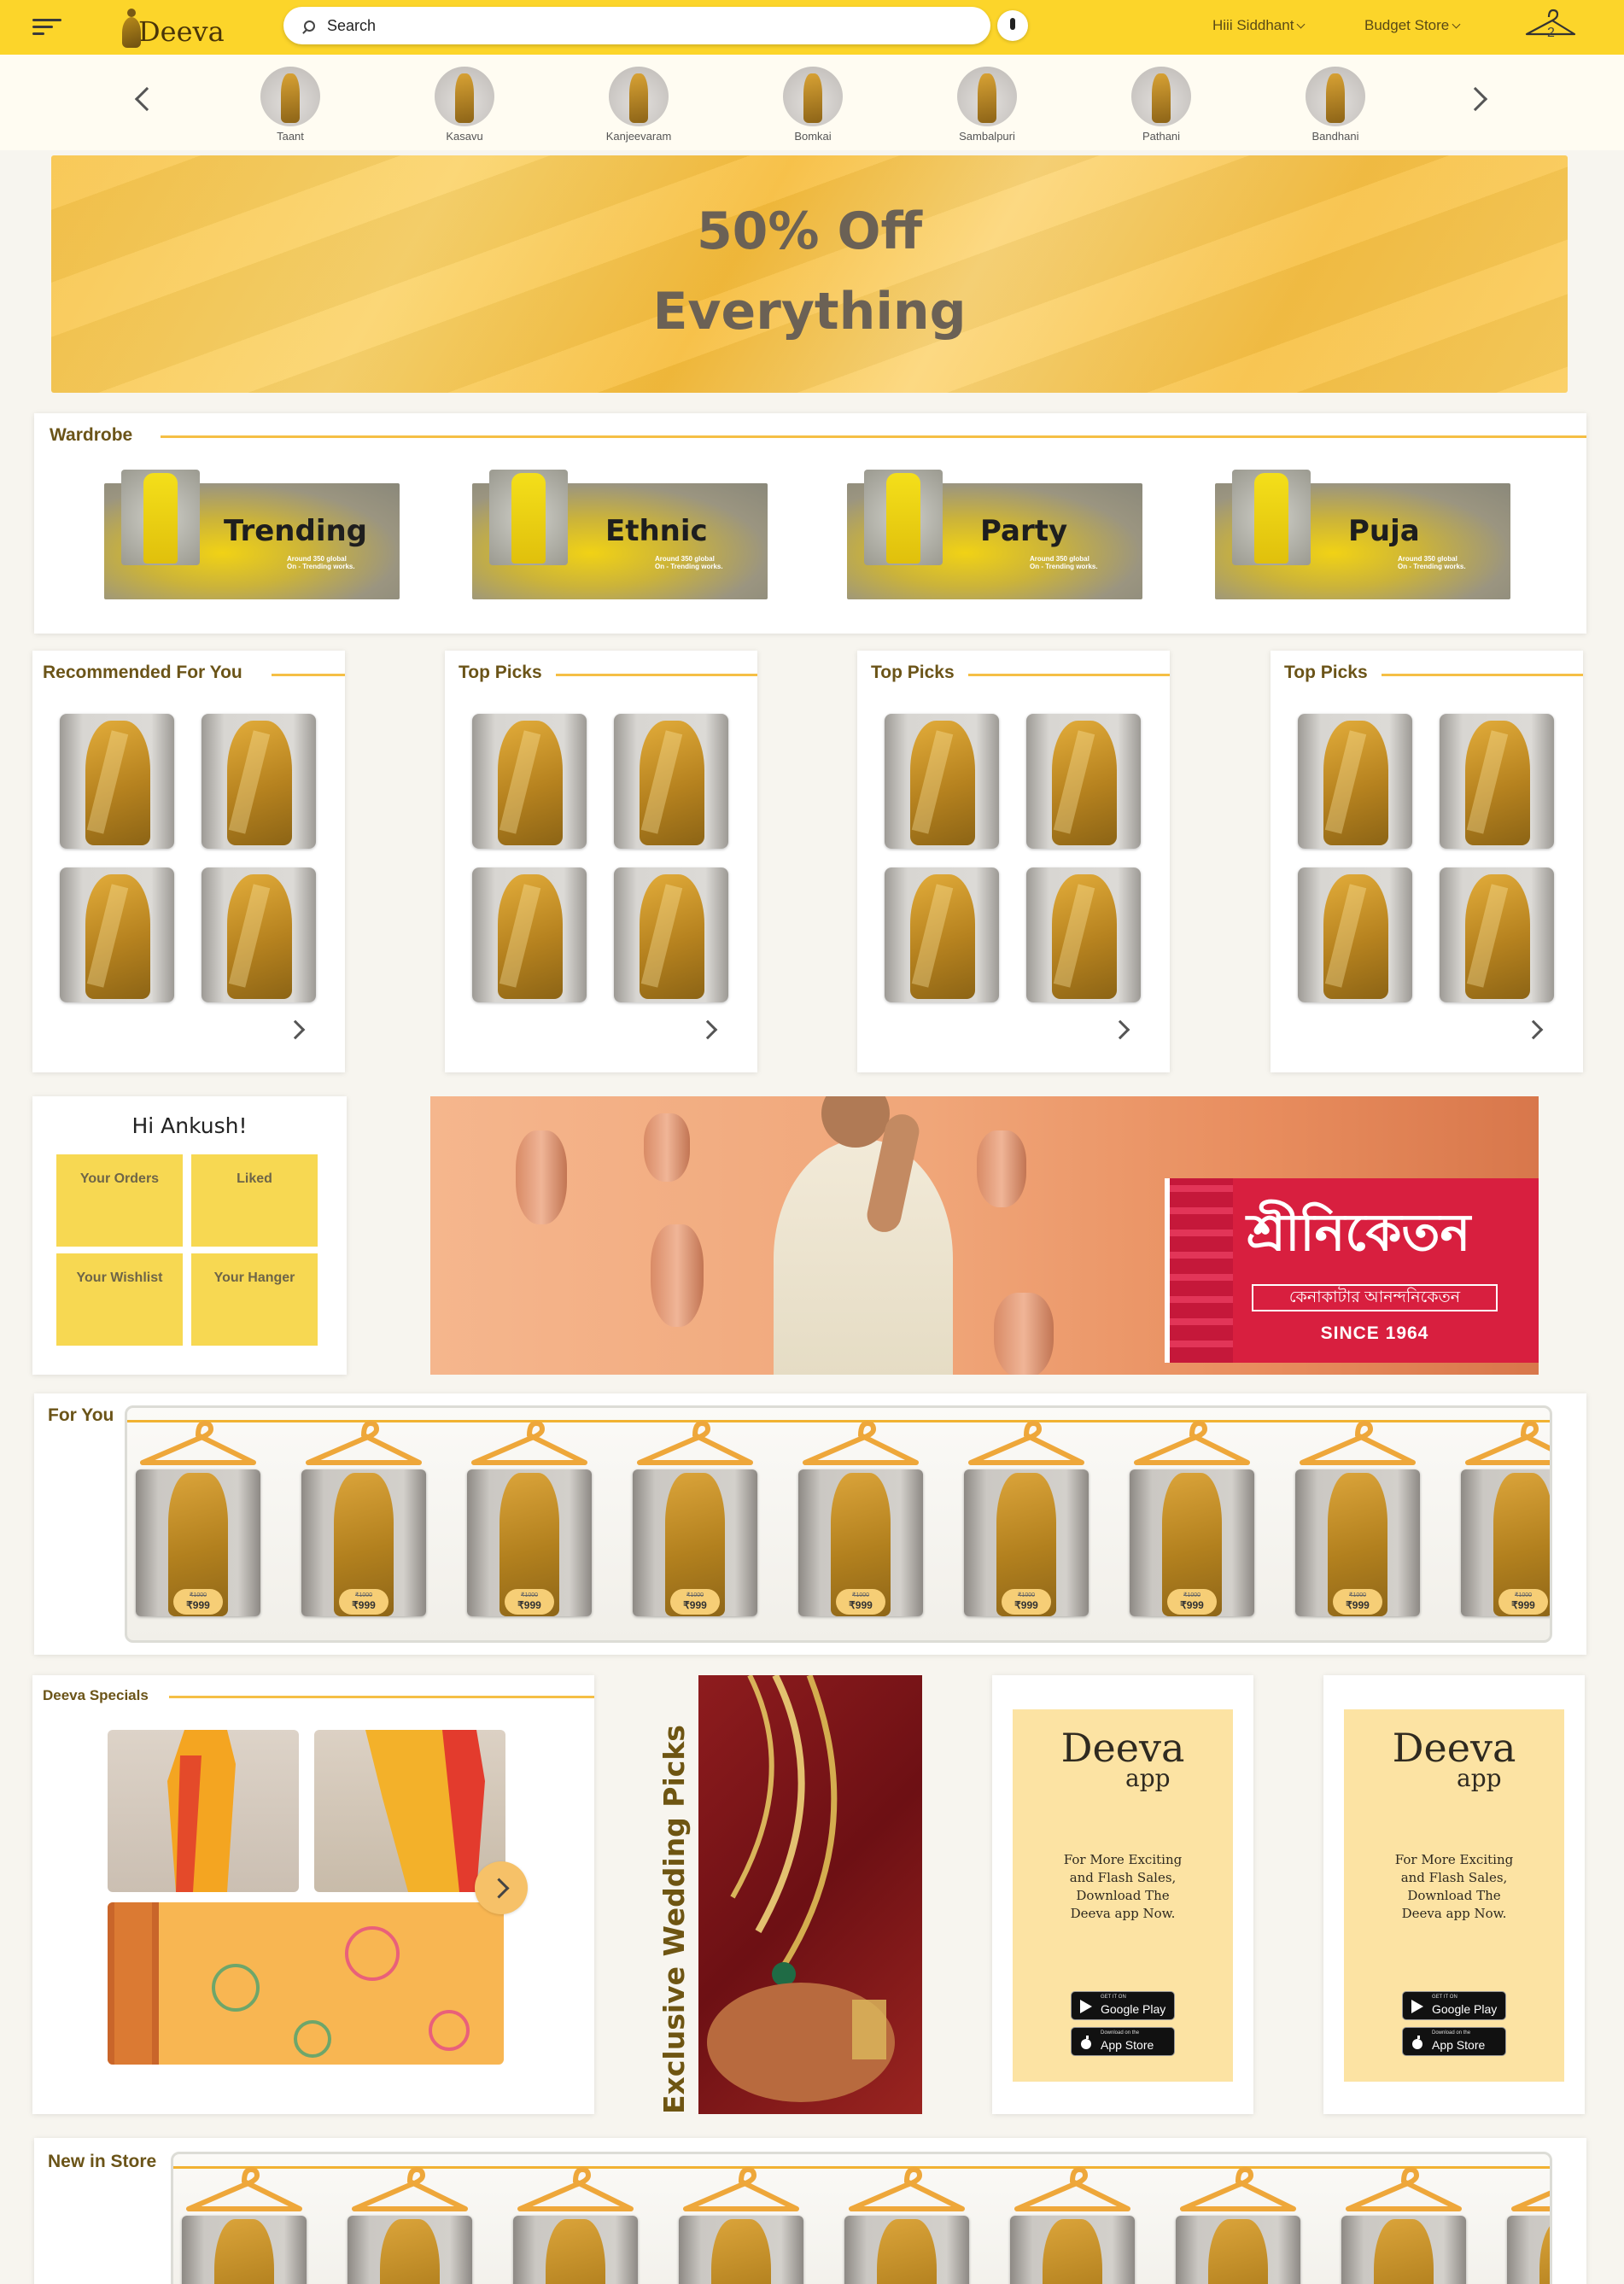 The width and height of the screenshot is (1624, 2284). I want to click on category-bomkai: Bomkai, so click(813, 105).